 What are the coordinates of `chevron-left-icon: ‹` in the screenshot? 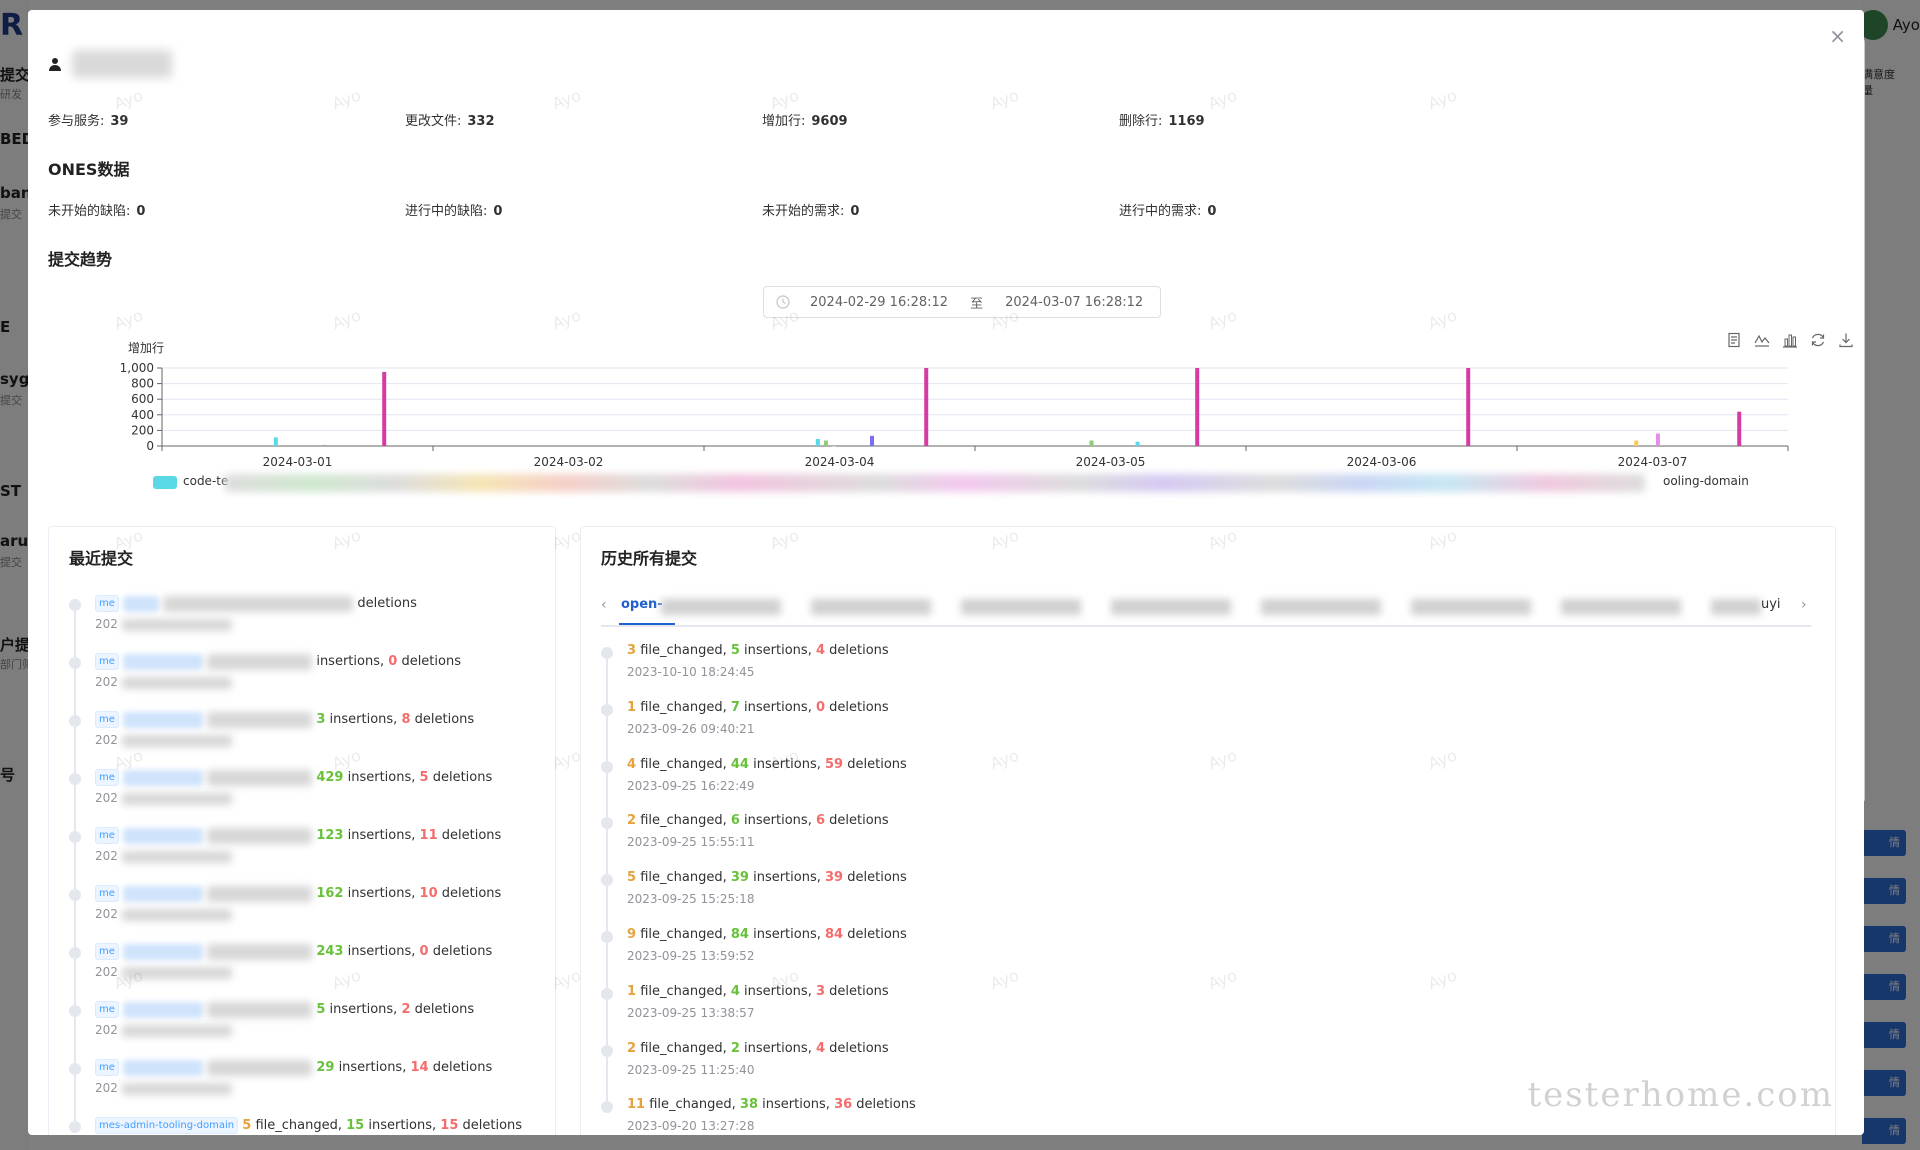 It's located at (604, 605).